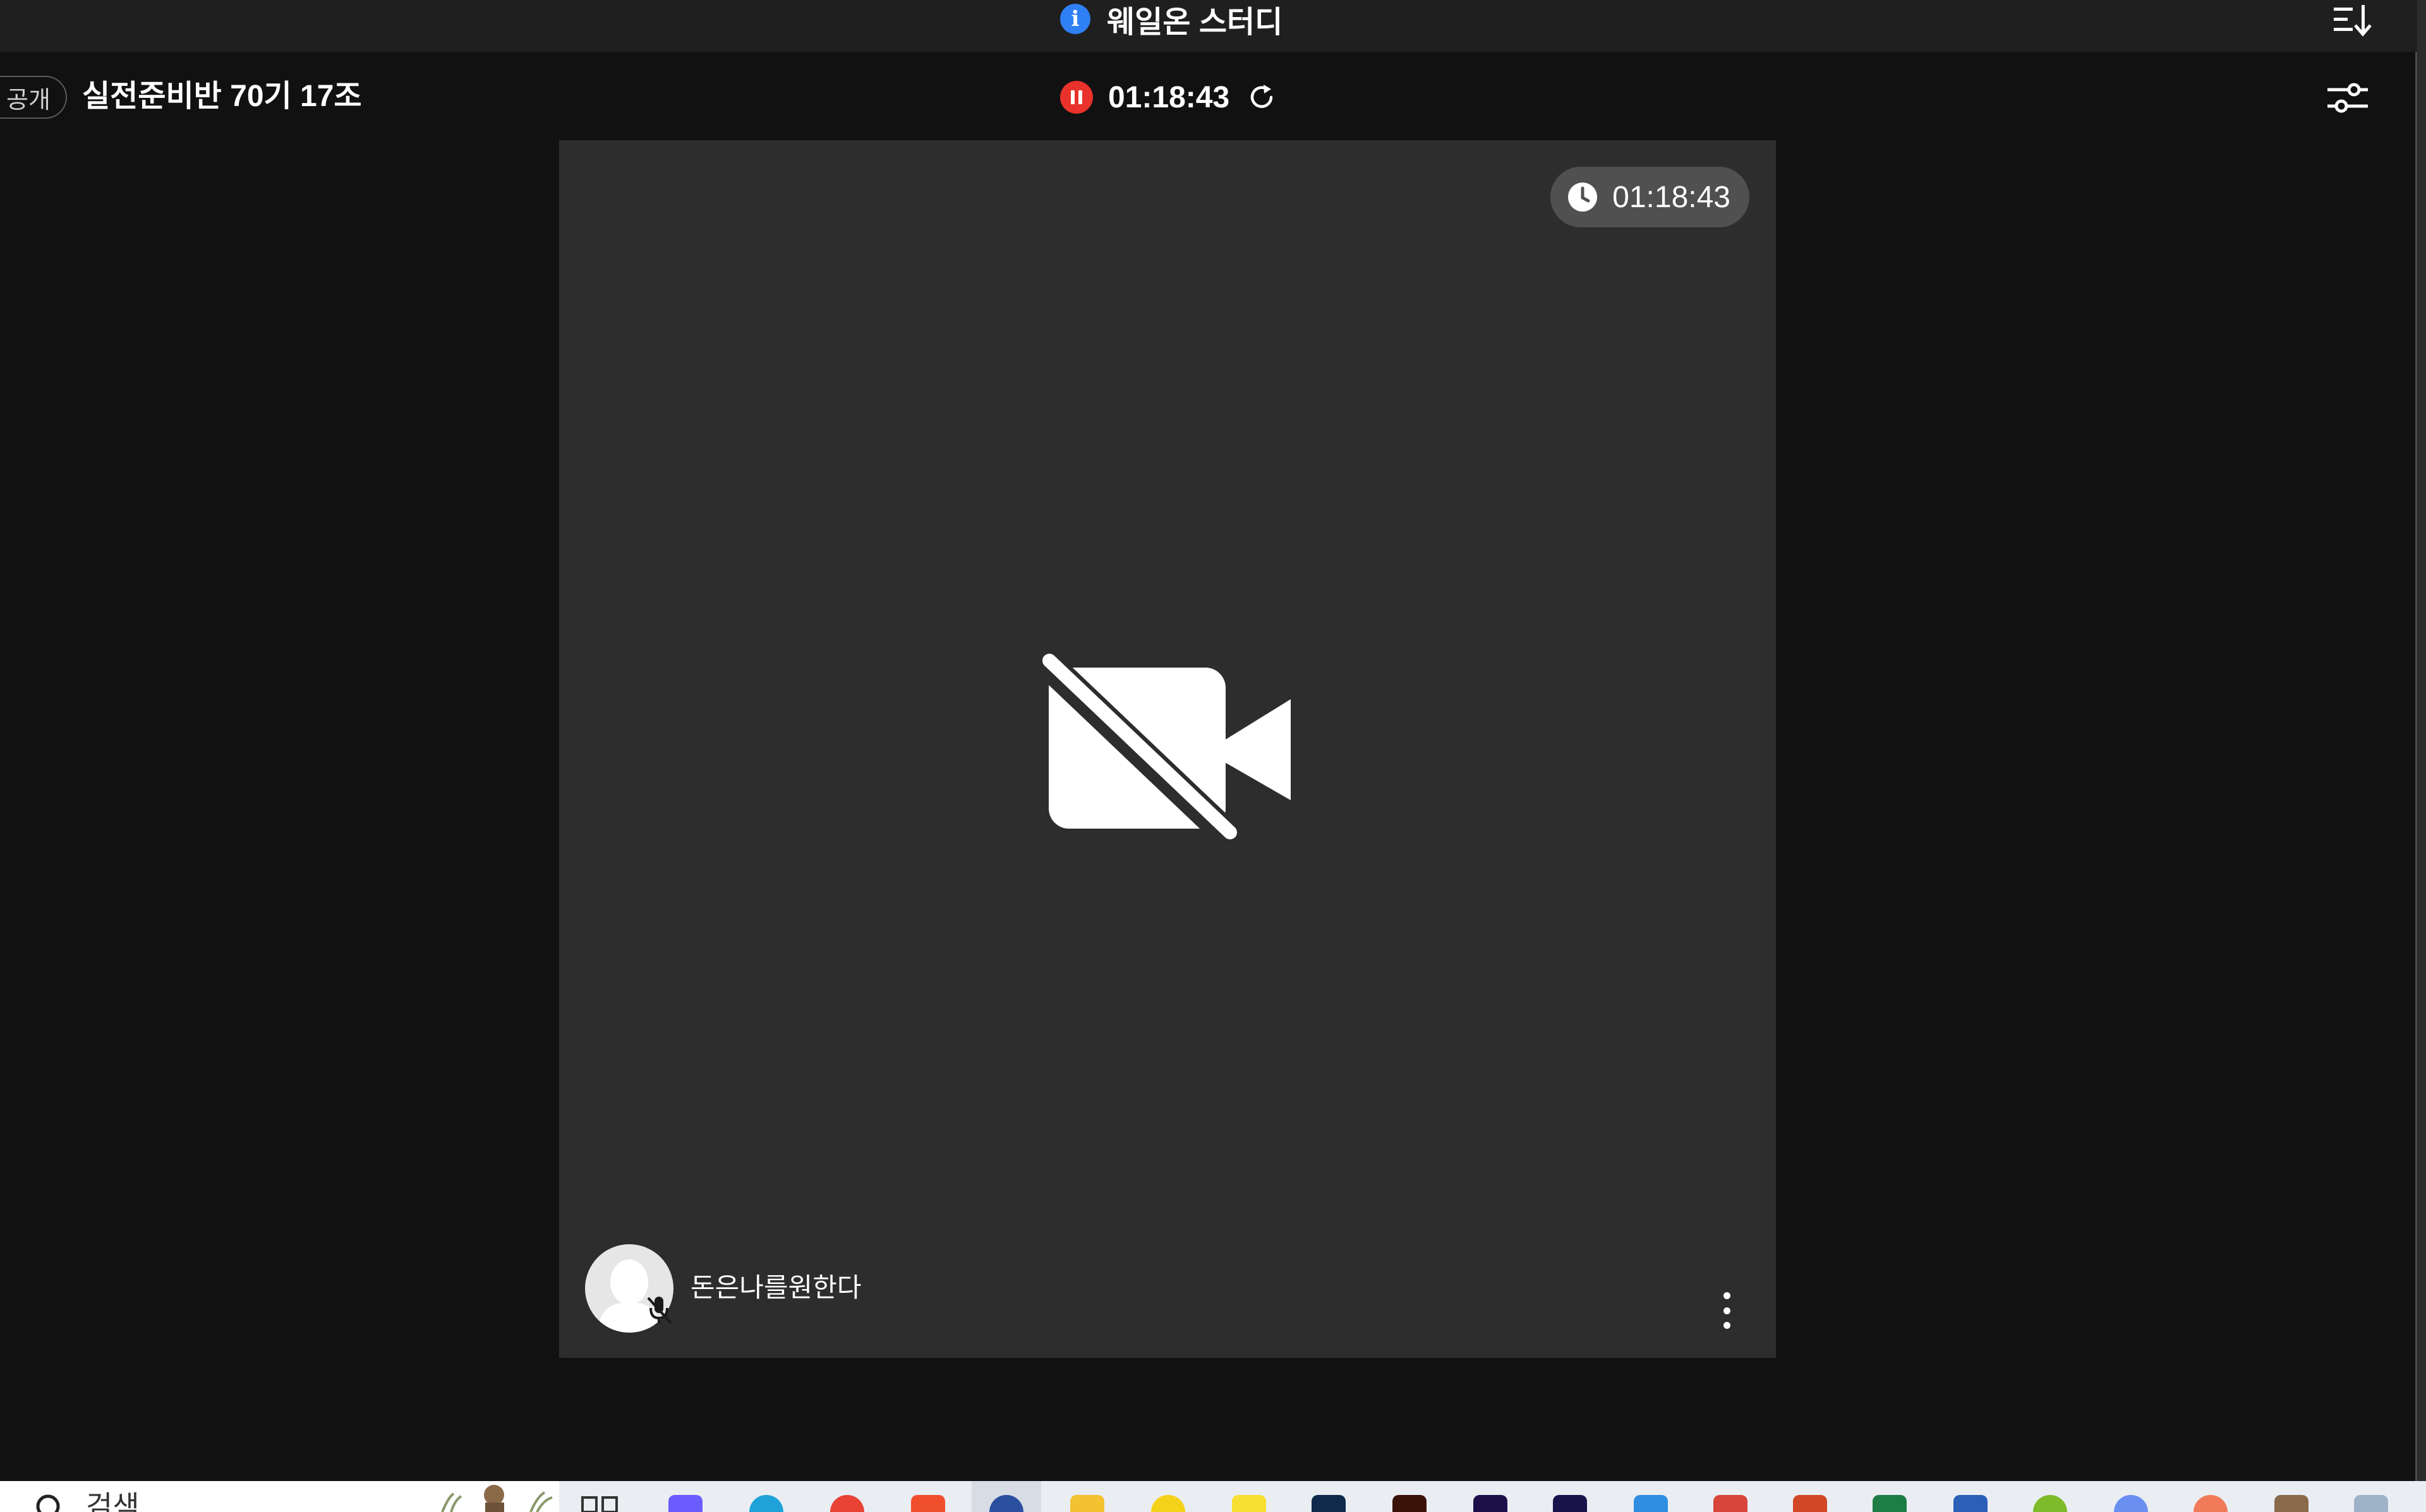 The width and height of the screenshot is (2426, 1512). I want to click on taskbar-search: 검색, so click(279, 1496).